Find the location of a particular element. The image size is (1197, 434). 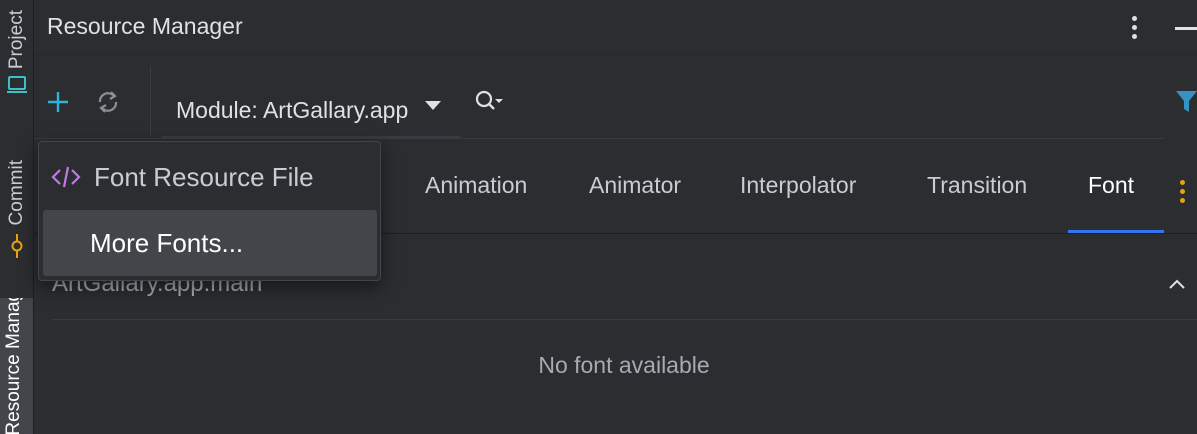

menu-item-label: Font Resource File is located at coordinates (204, 176).